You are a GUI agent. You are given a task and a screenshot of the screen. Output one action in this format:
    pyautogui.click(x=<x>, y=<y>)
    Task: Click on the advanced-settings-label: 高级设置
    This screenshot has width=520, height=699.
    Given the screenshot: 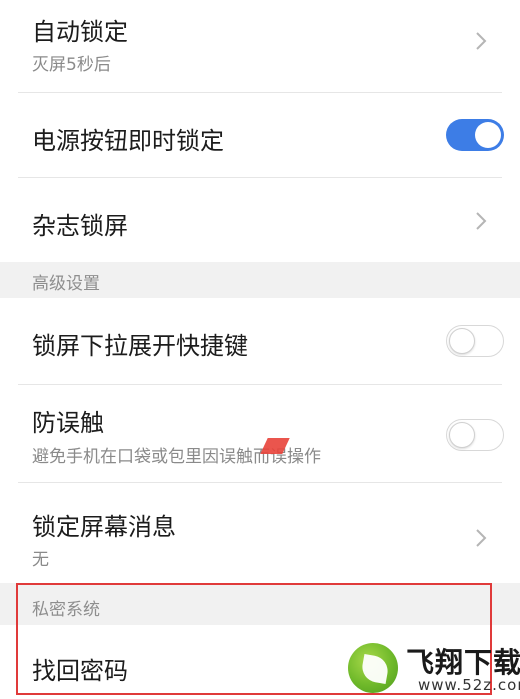 What is the action you would take?
    pyautogui.click(x=66, y=284)
    